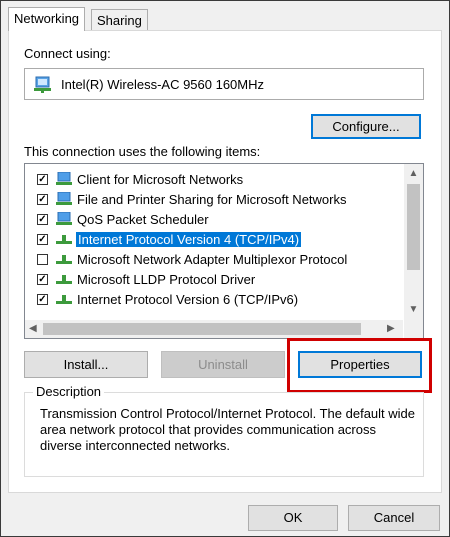  What do you see at coordinates (166, 279) in the screenshot?
I see `item-label: Microsoft LLDP Protocol Driver` at bounding box center [166, 279].